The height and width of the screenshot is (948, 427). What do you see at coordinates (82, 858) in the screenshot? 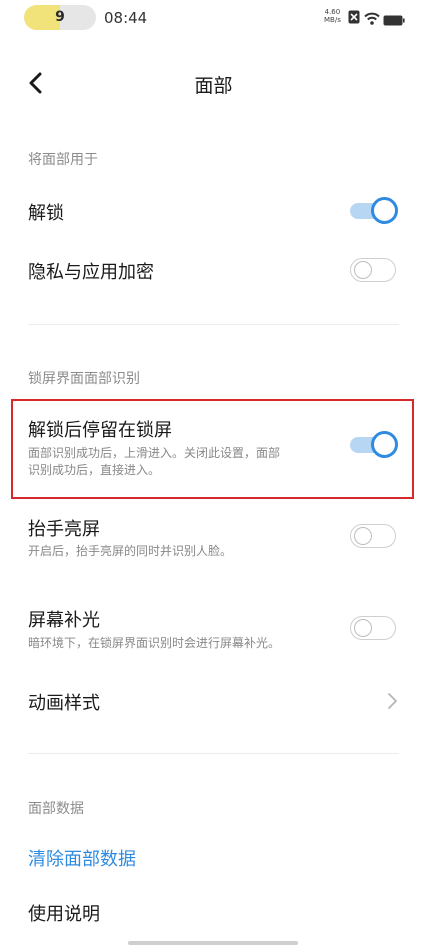
I see `clear-face-data-link: 清除面部数据` at bounding box center [82, 858].